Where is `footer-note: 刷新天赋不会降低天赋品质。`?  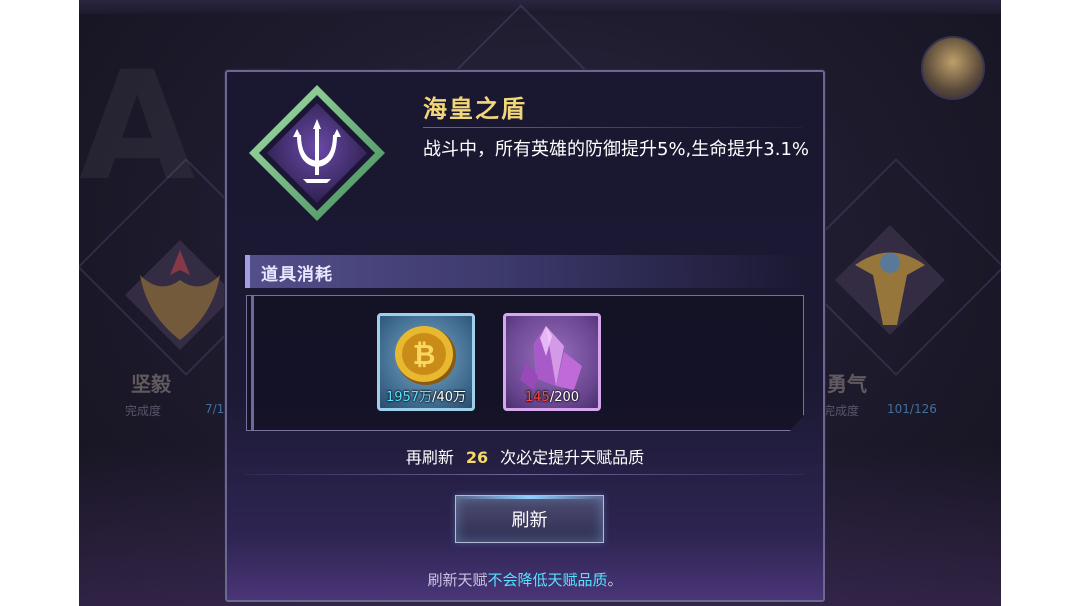 footer-note: 刷新天赋不会降低天赋品质。 is located at coordinates (525, 579).